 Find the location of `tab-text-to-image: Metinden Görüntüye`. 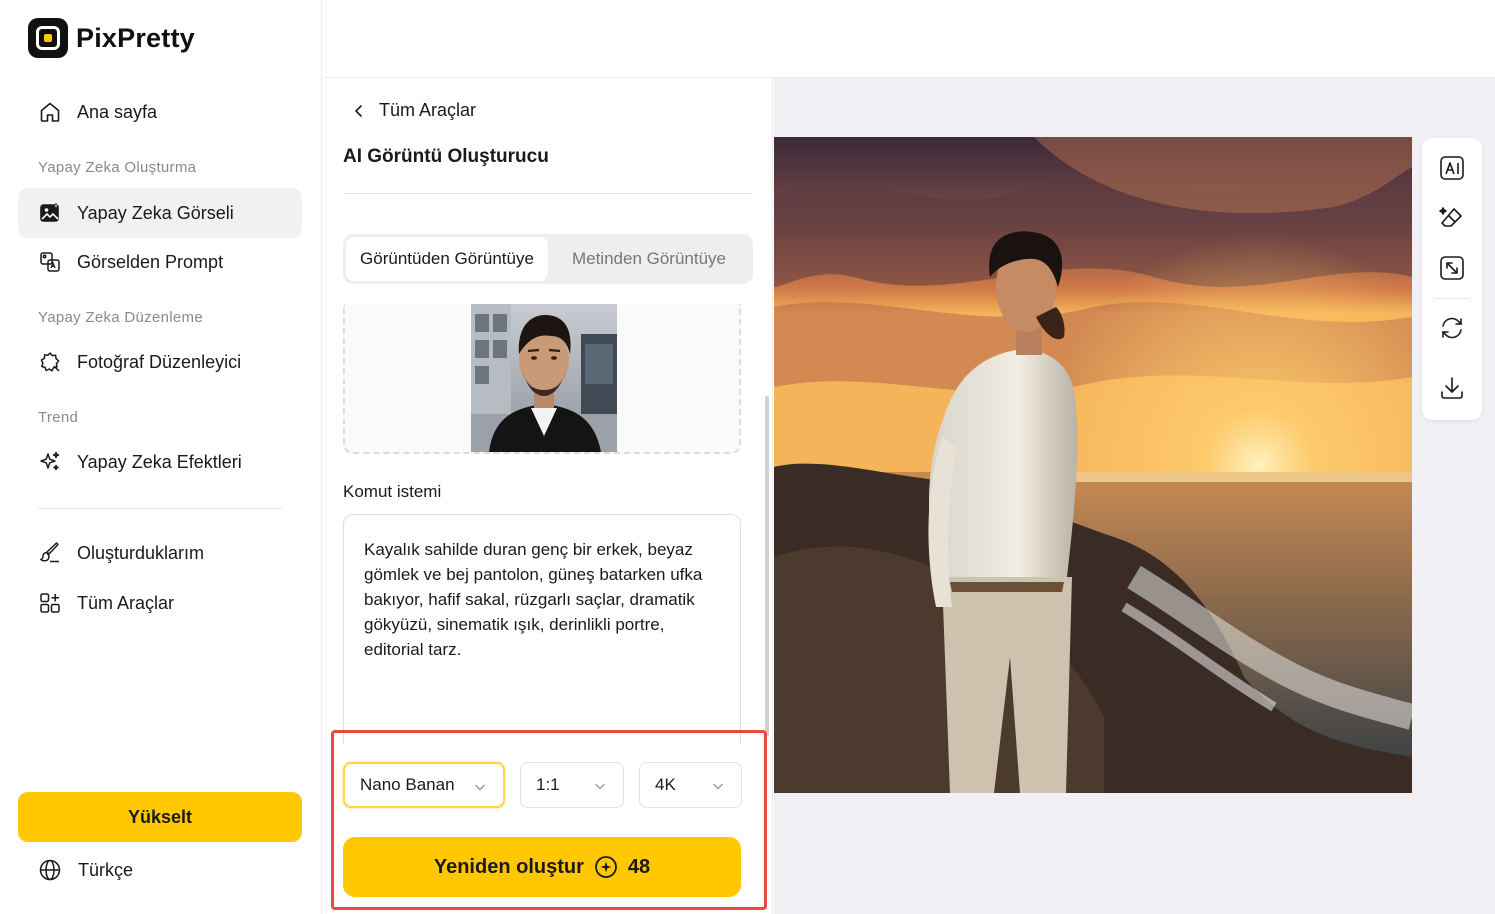

tab-text-to-image: Metinden Görüntüye is located at coordinates (649, 259).